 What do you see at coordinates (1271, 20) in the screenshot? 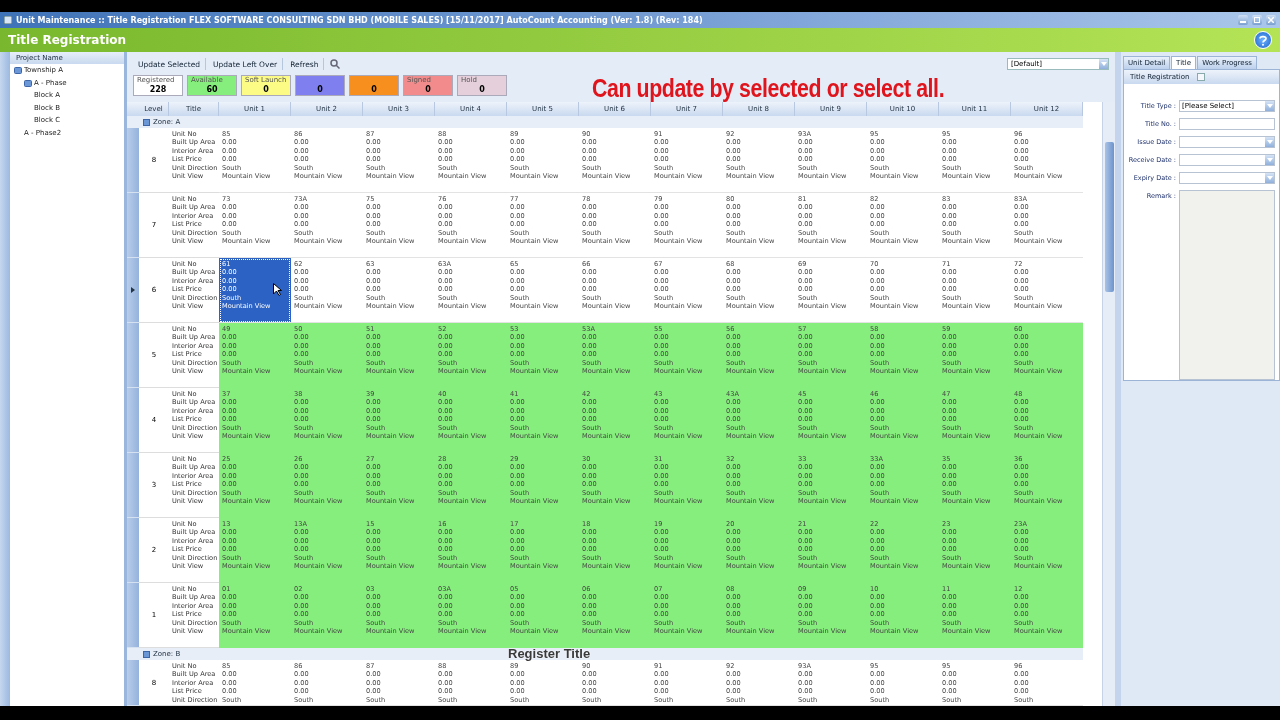
I see `close-button` at bounding box center [1271, 20].